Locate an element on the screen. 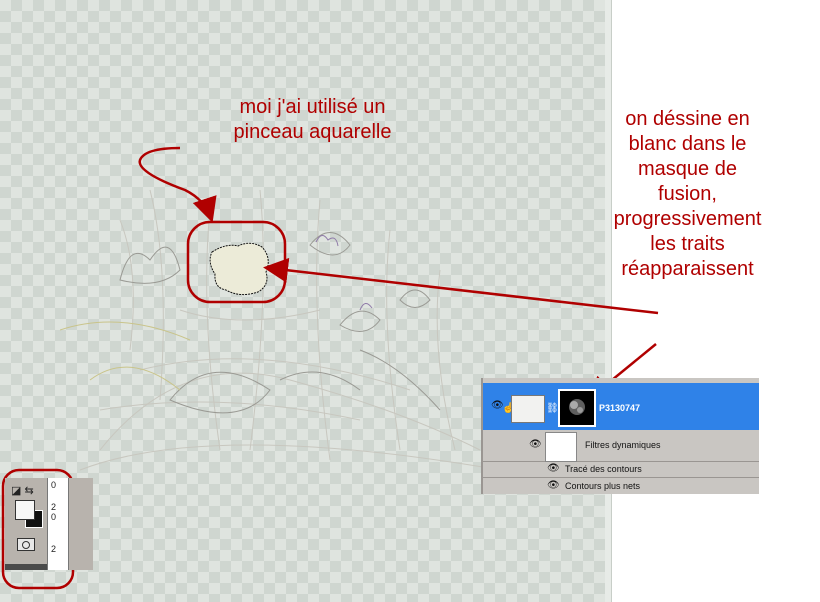 The image size is (820, 602). smart-filter-mask-thumbnail is located at coordinates (561, 447).